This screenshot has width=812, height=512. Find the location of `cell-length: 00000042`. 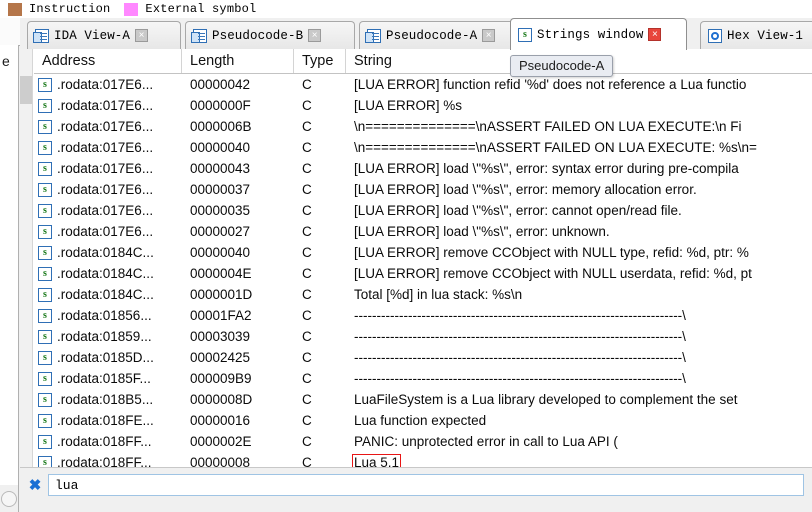

cell-length: 00000042 is located at coordinates (220, 84).